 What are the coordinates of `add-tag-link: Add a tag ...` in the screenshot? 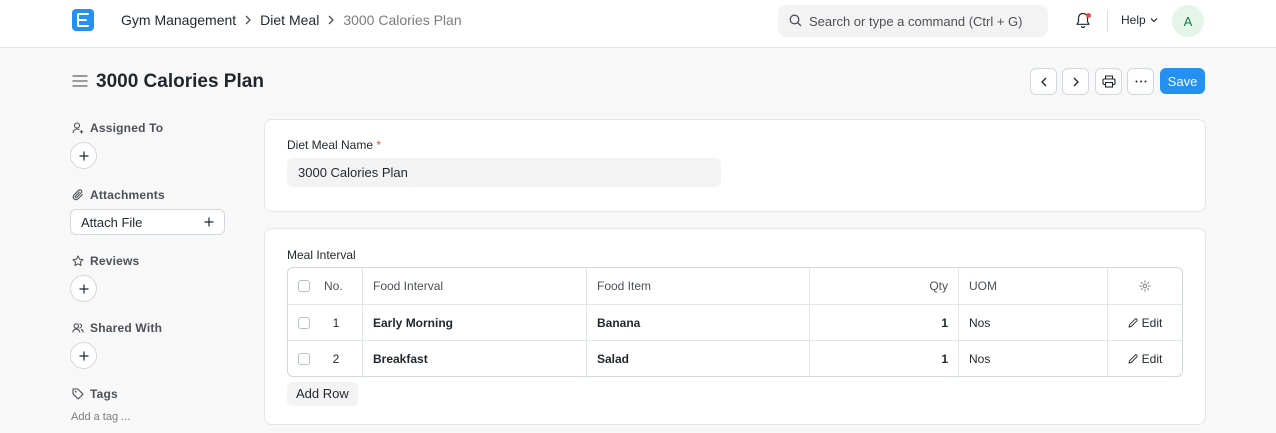 It's located at (100, 417).